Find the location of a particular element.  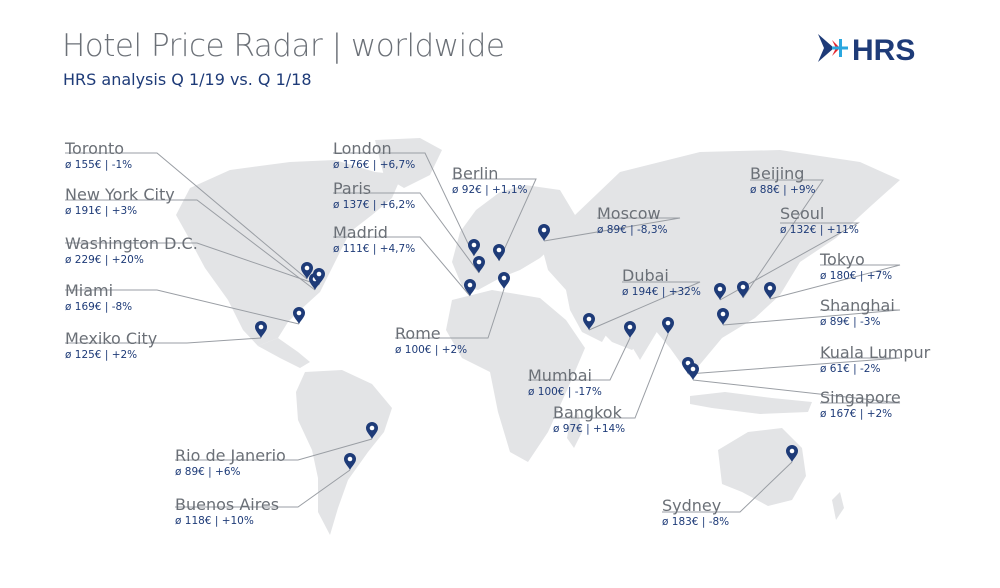

city-stats: ø 88€ | +9% is located at coordinates (783, 190).